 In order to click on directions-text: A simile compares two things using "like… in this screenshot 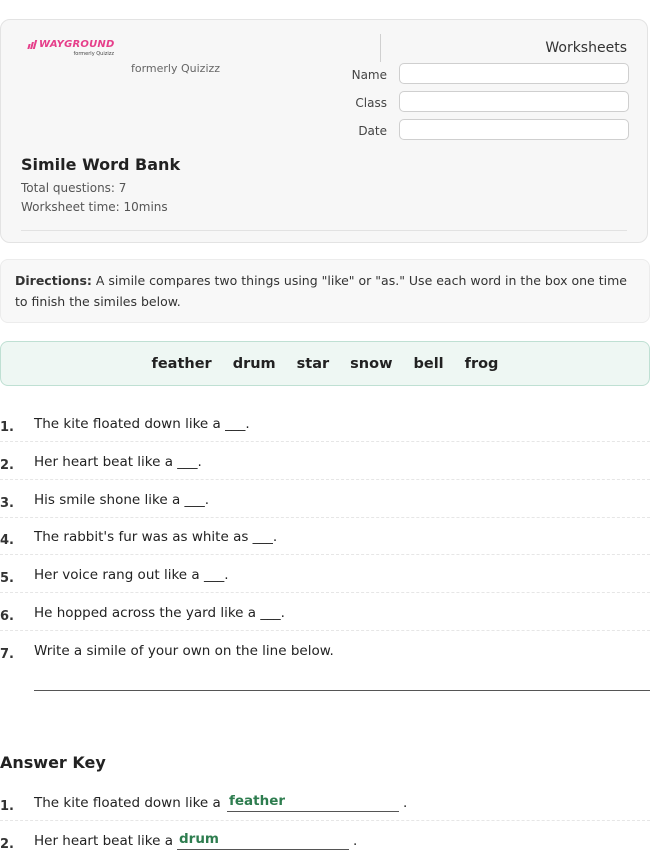, I will do `click(321, 291)`.